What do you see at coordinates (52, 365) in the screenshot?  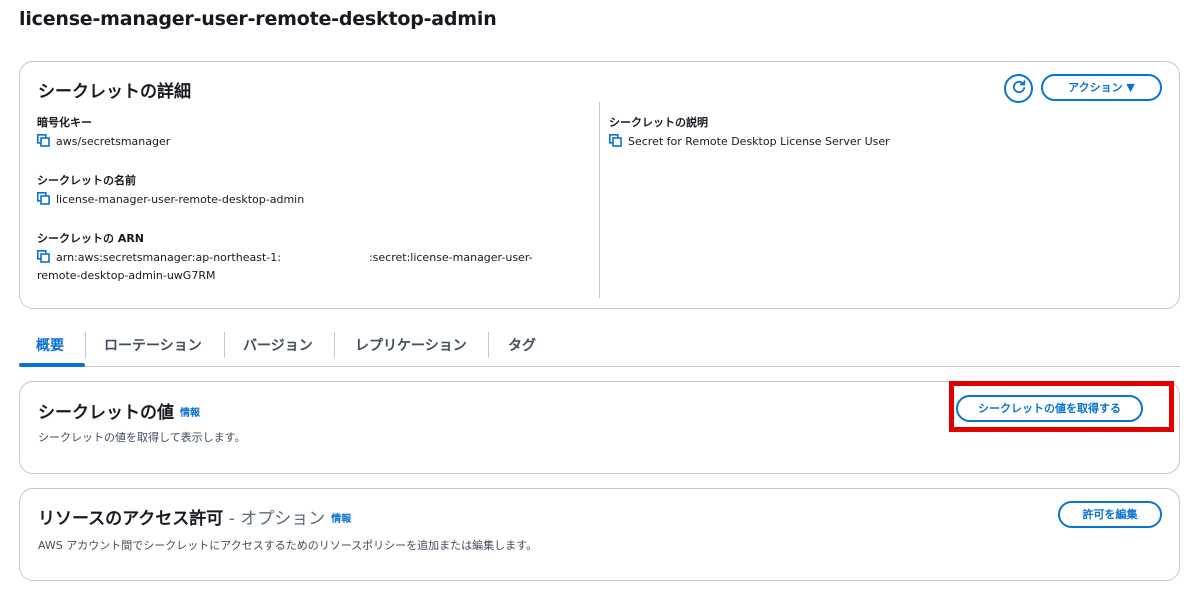 I see `active-tab-indicator` at bounding box center [52, 365].